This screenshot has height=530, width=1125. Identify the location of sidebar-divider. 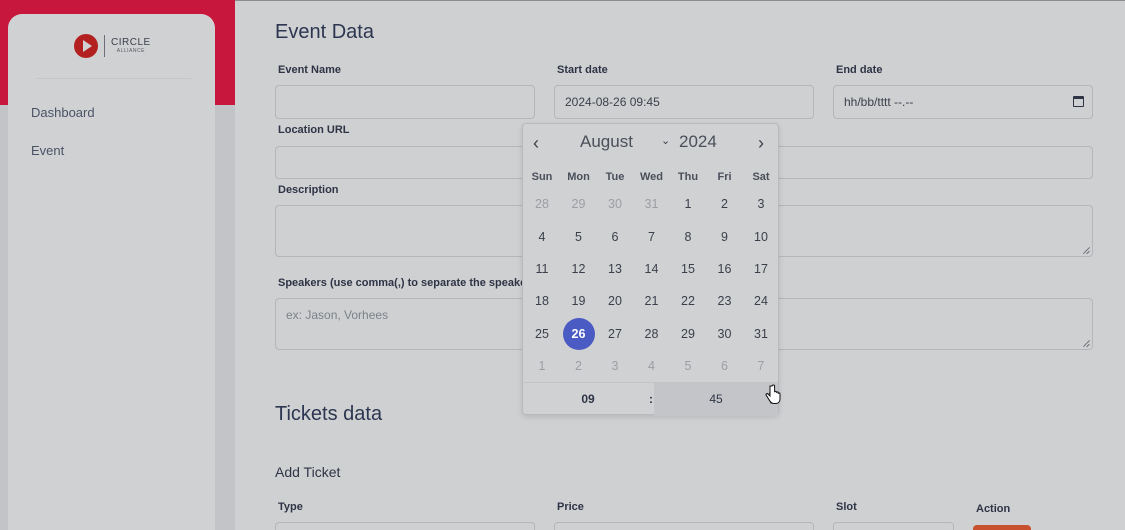
(113, 78).